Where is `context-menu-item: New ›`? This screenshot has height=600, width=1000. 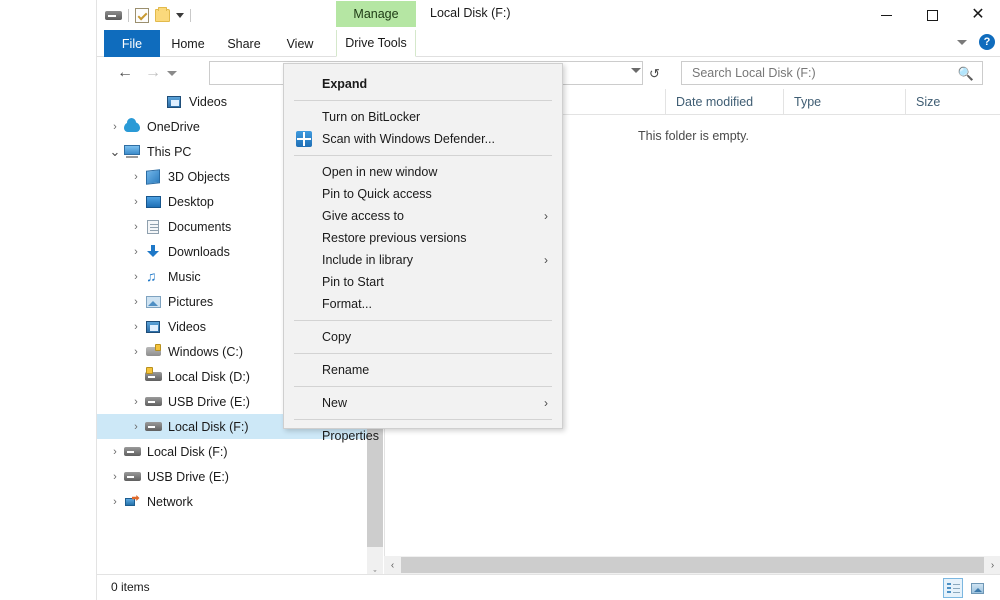
context-menu-item: New › is located at coordinates (423, 403).